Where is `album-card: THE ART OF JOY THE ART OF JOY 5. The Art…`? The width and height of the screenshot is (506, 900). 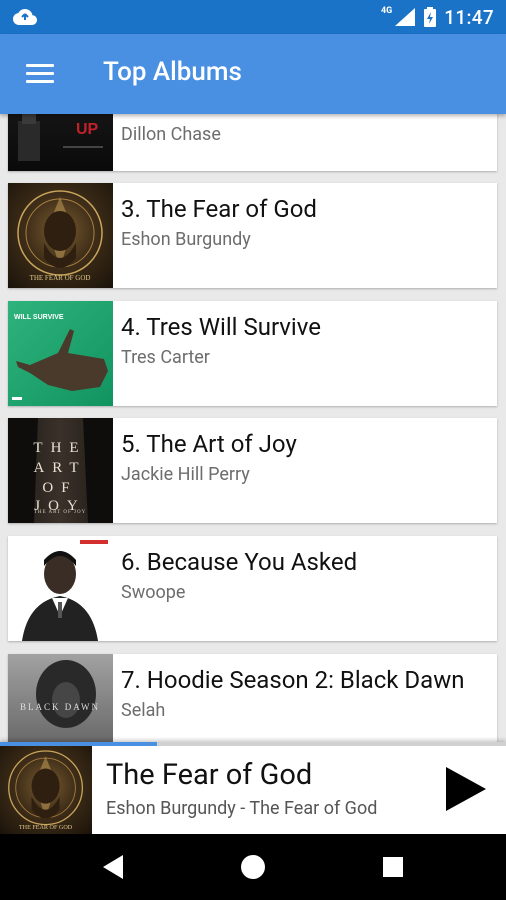 album-card: THE ART OF JOY THE ART OF JOY 5. The Art… is located at coordinates (252, 470).